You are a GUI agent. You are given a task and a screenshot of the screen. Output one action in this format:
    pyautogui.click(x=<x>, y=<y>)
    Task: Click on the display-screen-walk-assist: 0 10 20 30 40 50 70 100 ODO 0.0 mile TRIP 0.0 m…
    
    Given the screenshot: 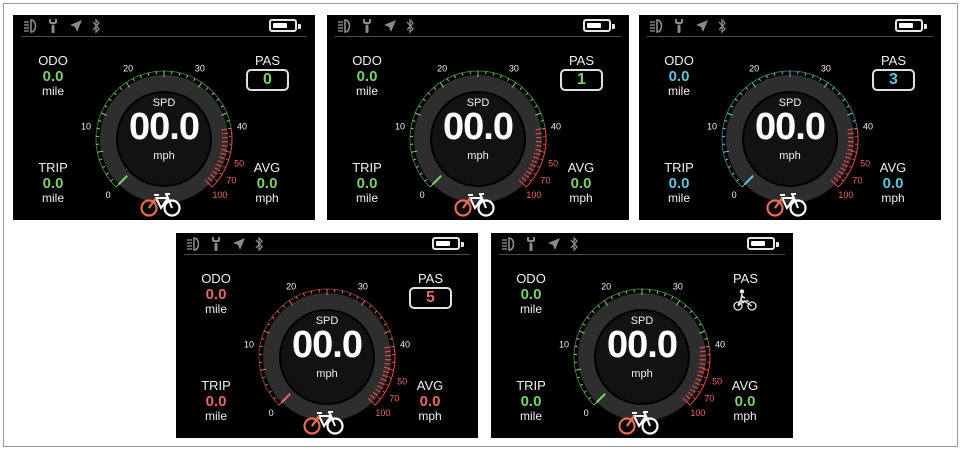 What is the action you would take?
    pyautogui.click(x=642, y=335)
    